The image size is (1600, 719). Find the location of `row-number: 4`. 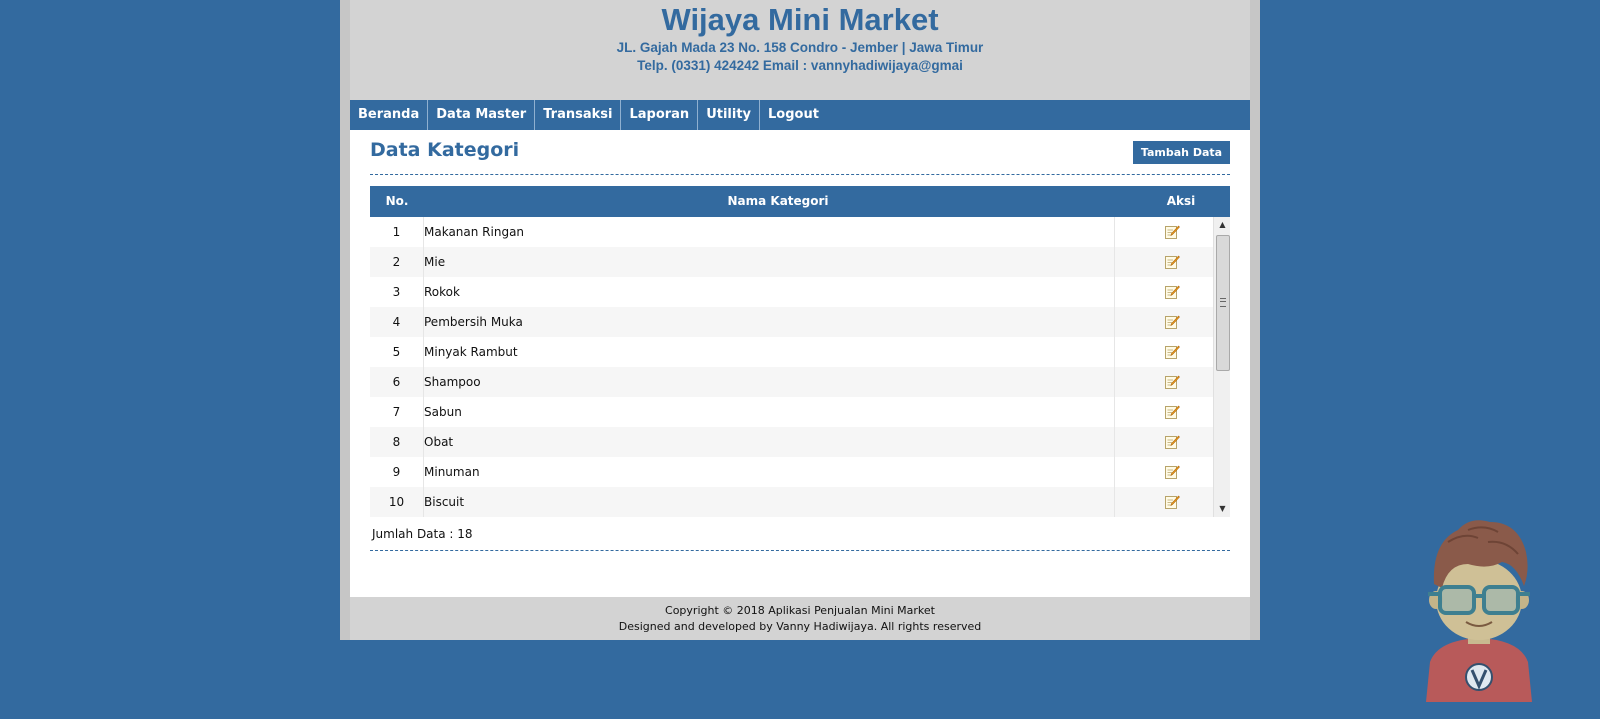

row-number: 4 is located at coordinates (397, 322).